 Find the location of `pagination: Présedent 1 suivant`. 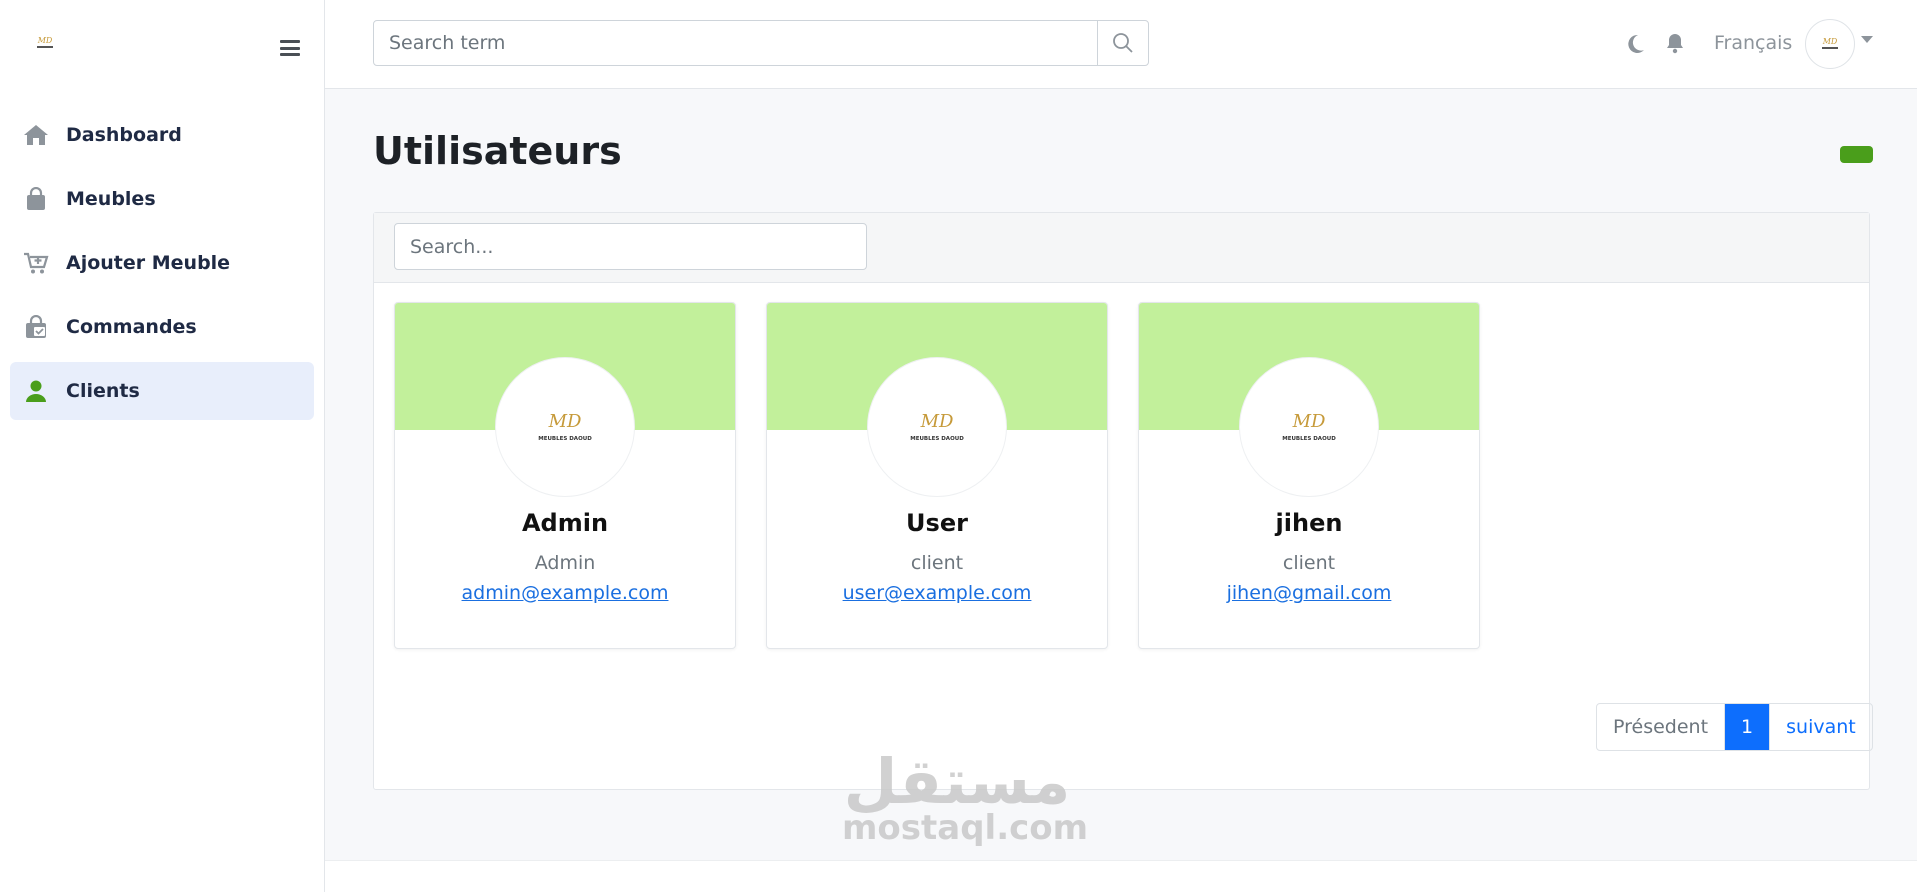

pagination: Présedent 1 suivant is located at coordinates (1734, 727).